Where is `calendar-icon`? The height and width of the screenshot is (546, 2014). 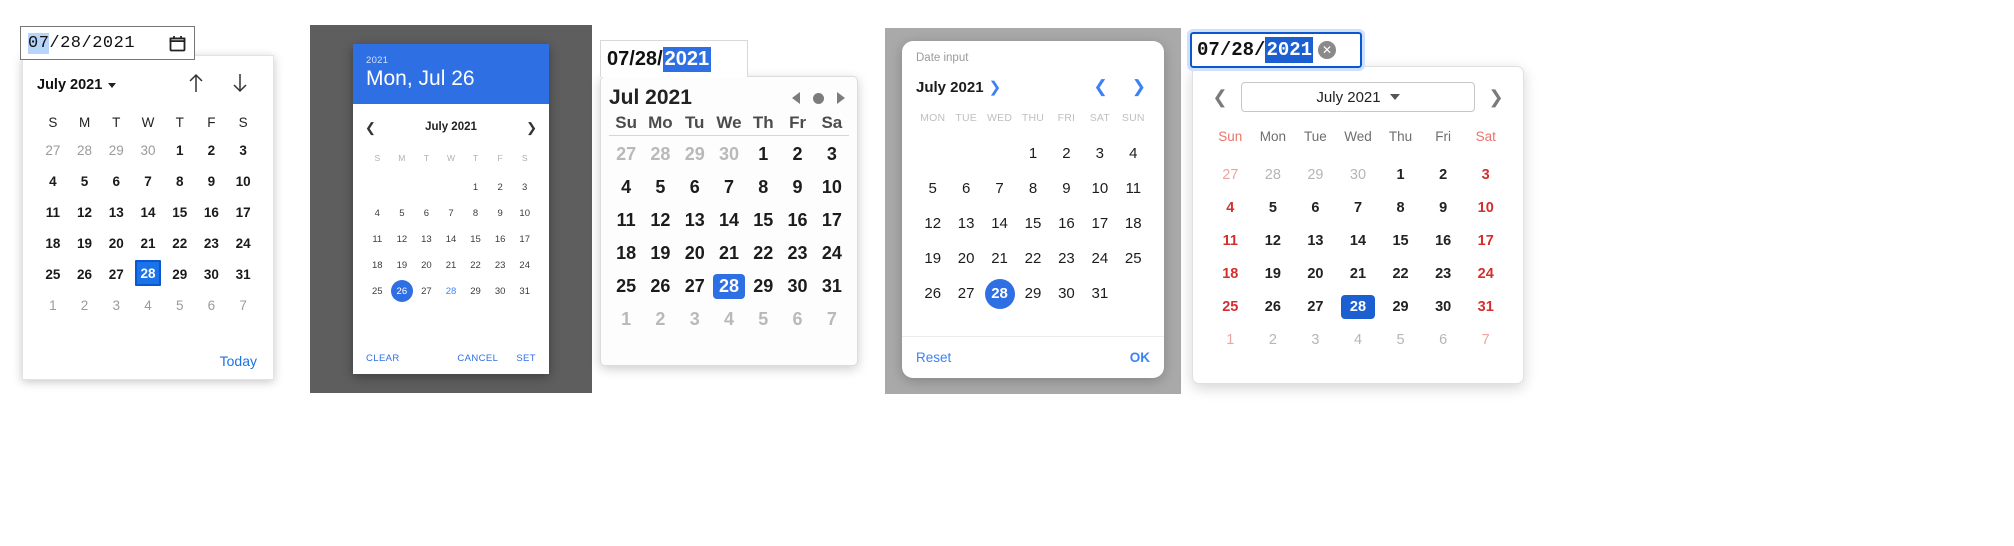 calendar-icon is located at coordinates (177, 43).